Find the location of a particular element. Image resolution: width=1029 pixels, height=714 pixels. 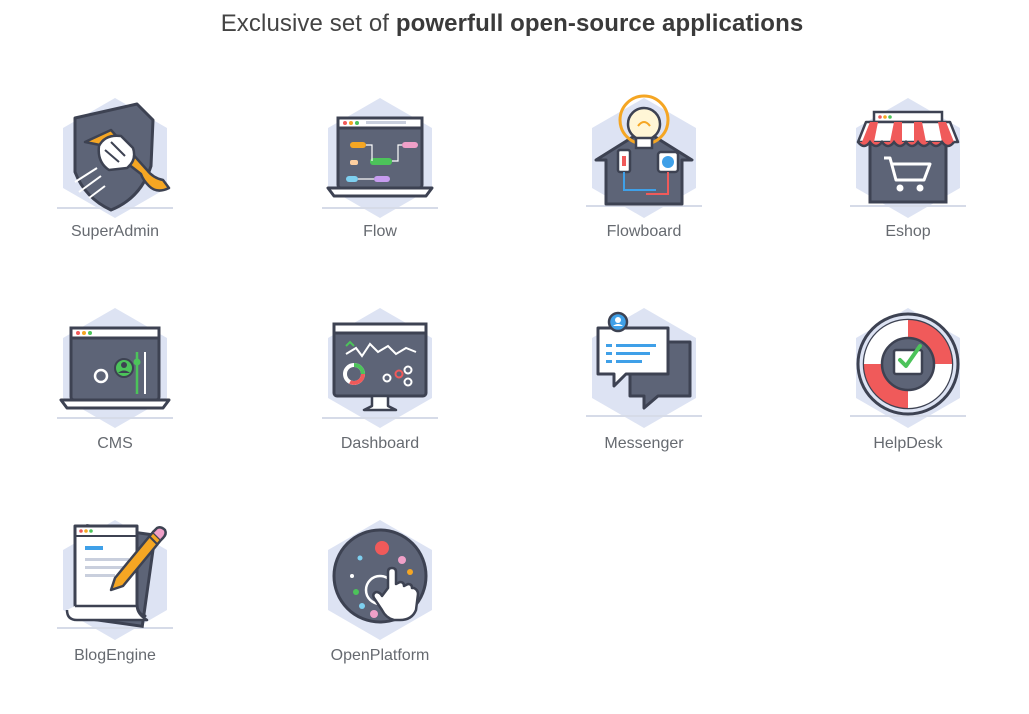

app-label: SuperAdmin is located at coordinates (115, 231).